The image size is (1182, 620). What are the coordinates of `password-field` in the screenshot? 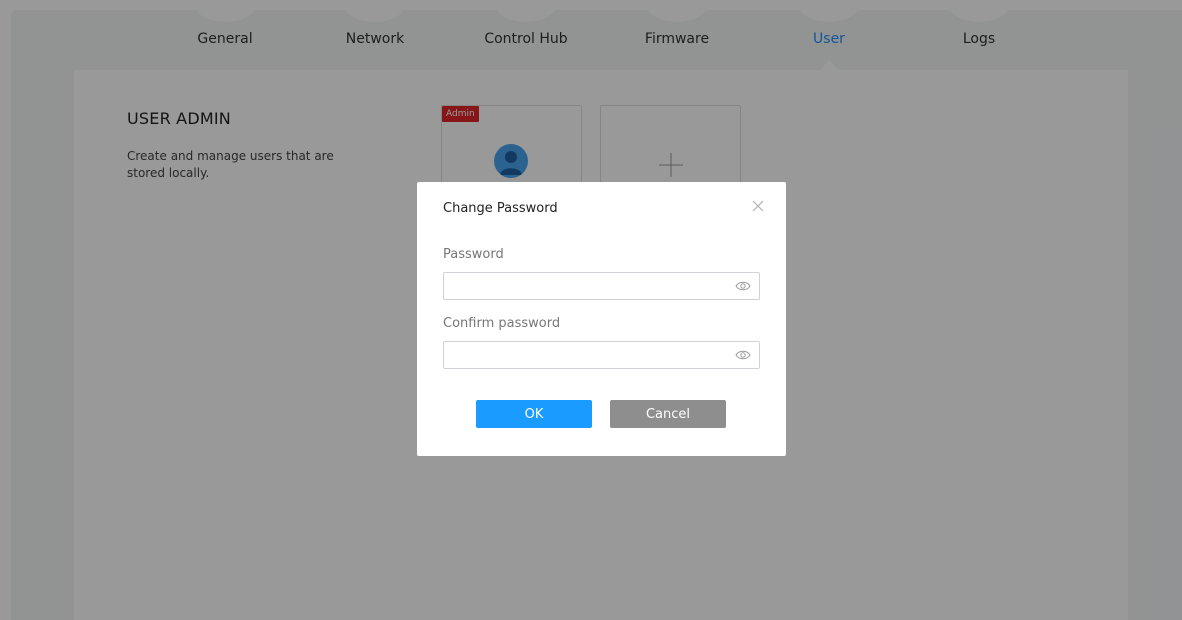 It's located at (601, 286).